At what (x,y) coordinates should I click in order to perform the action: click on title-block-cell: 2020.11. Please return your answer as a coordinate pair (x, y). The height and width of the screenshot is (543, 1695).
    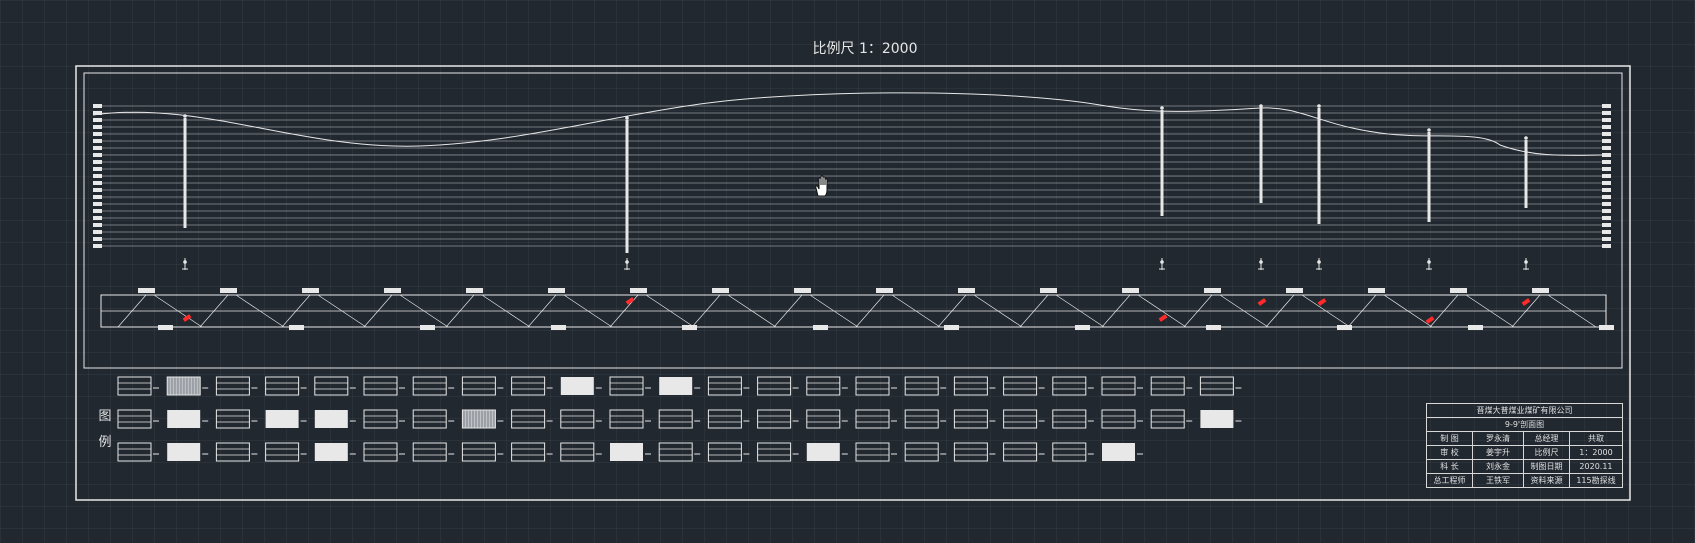
    Looking at the image, I should click on (1596, 466).